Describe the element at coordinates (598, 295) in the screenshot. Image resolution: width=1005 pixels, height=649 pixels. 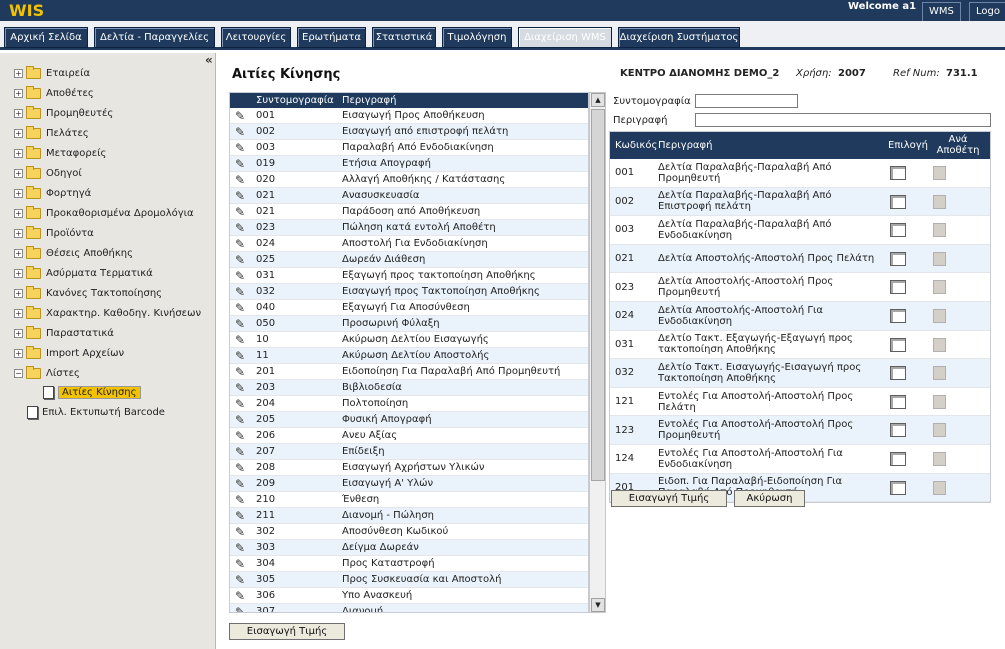
I see `scroll-thumb` at that location.